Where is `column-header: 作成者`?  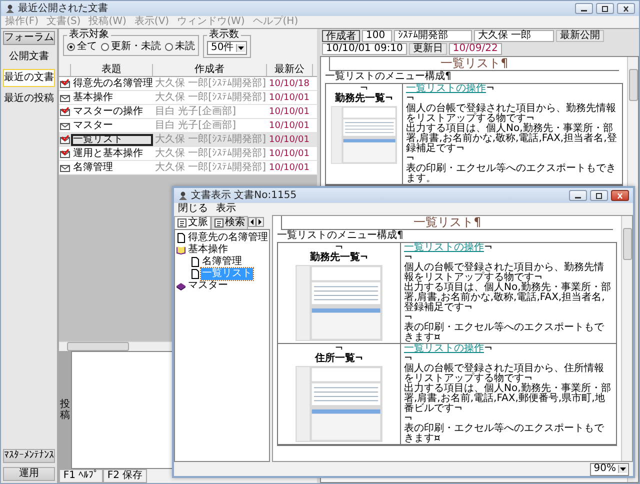 column-header: 作成者 is located at coordinates (210, 70).